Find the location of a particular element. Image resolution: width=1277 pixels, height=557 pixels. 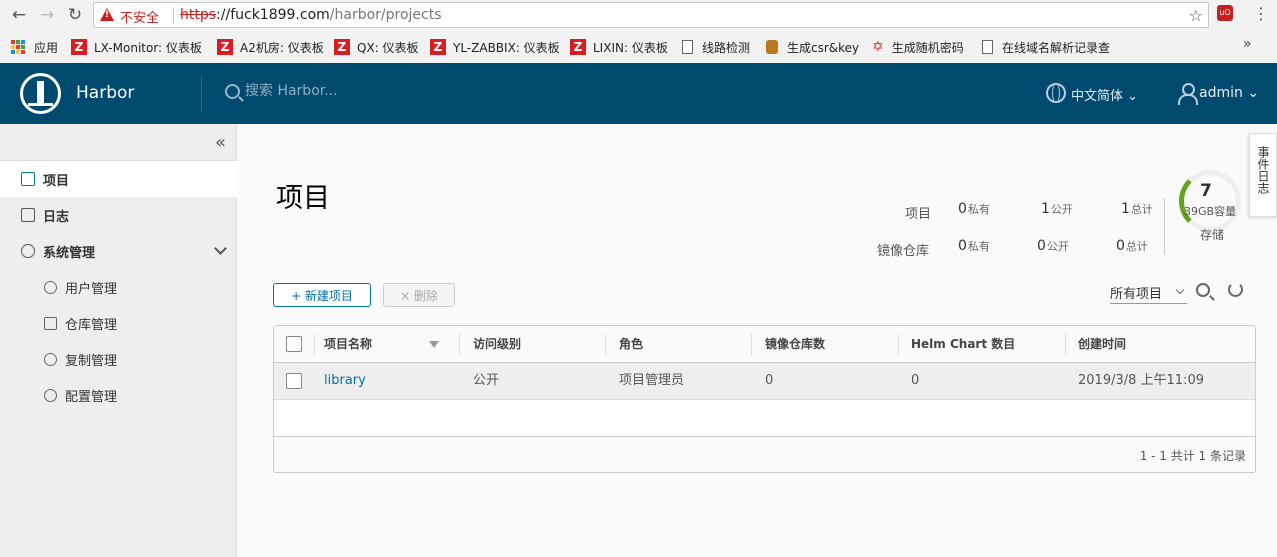

bookmark-zabbix: Z LX-Monitor: 仪表板 is located at coordinates (136, 47).